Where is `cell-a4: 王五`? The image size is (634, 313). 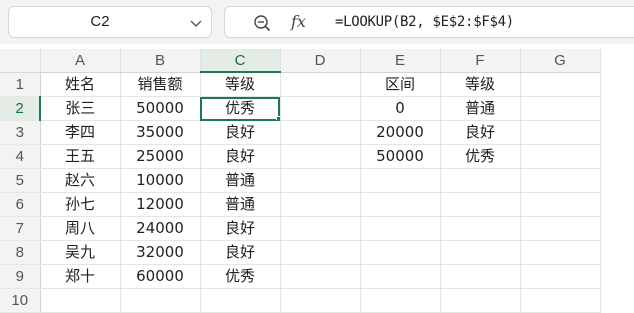
cell-a4: 王五 is located at coordinates (80, 156).